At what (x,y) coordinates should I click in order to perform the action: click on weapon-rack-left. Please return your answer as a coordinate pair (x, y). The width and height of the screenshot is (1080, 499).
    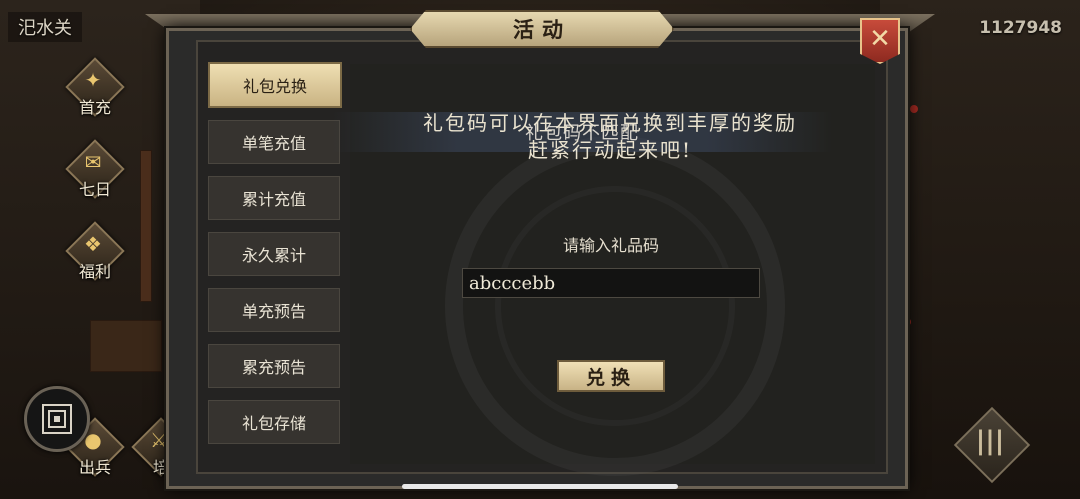
    Looking at the image, I should click on (146, 226).